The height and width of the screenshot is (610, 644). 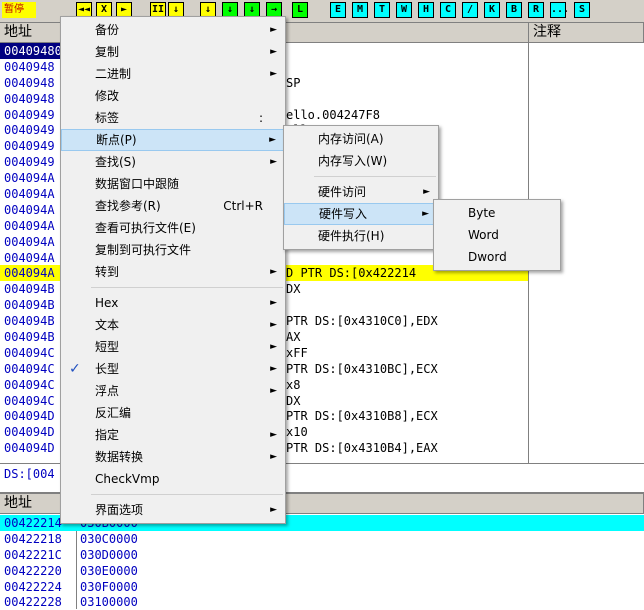 I want to click on context-menu-item-7: 数据窗口中跟随, so click(x=173, y=184).